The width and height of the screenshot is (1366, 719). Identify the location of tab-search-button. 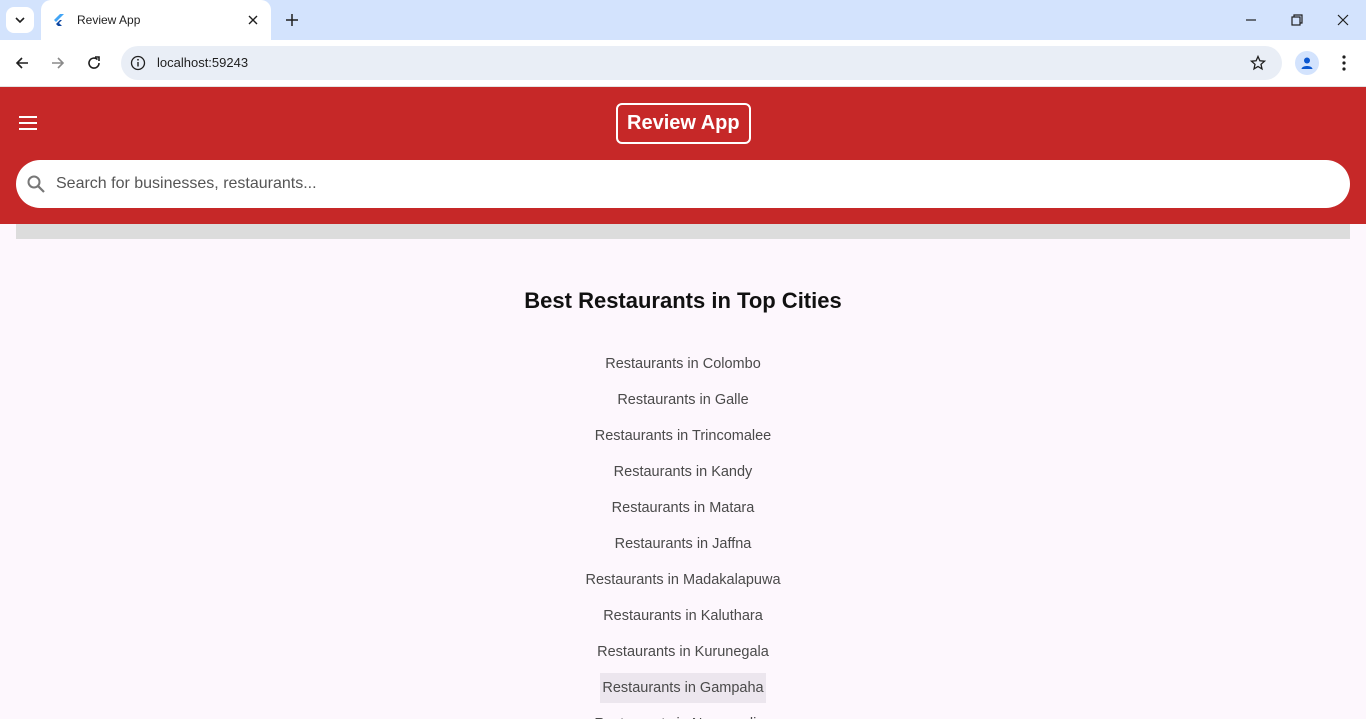
(20, 20).